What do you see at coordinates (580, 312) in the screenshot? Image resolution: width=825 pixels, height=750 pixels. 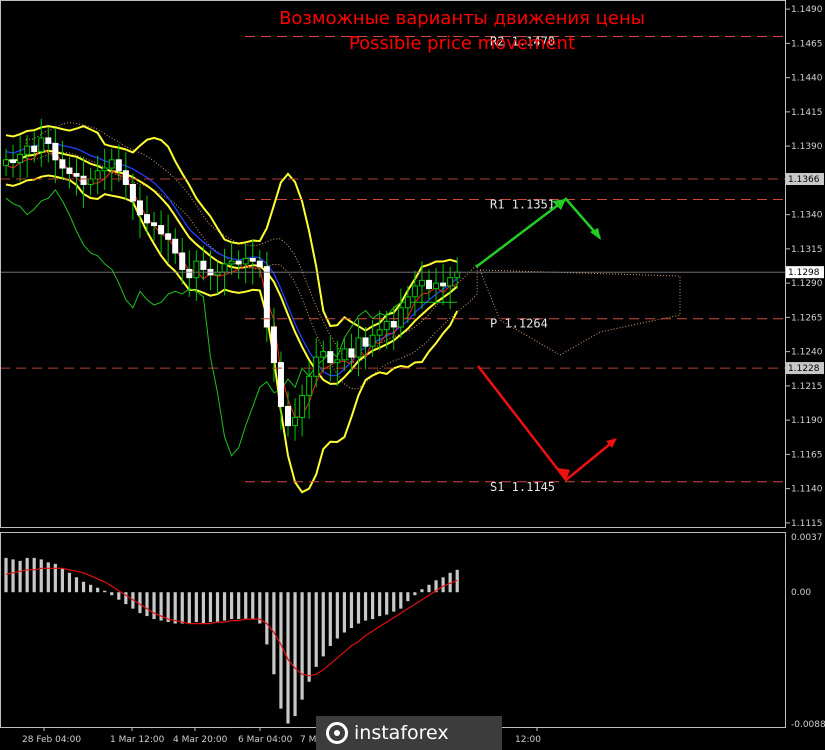 I see `forward-cloud` at bounding box center [580, 312].